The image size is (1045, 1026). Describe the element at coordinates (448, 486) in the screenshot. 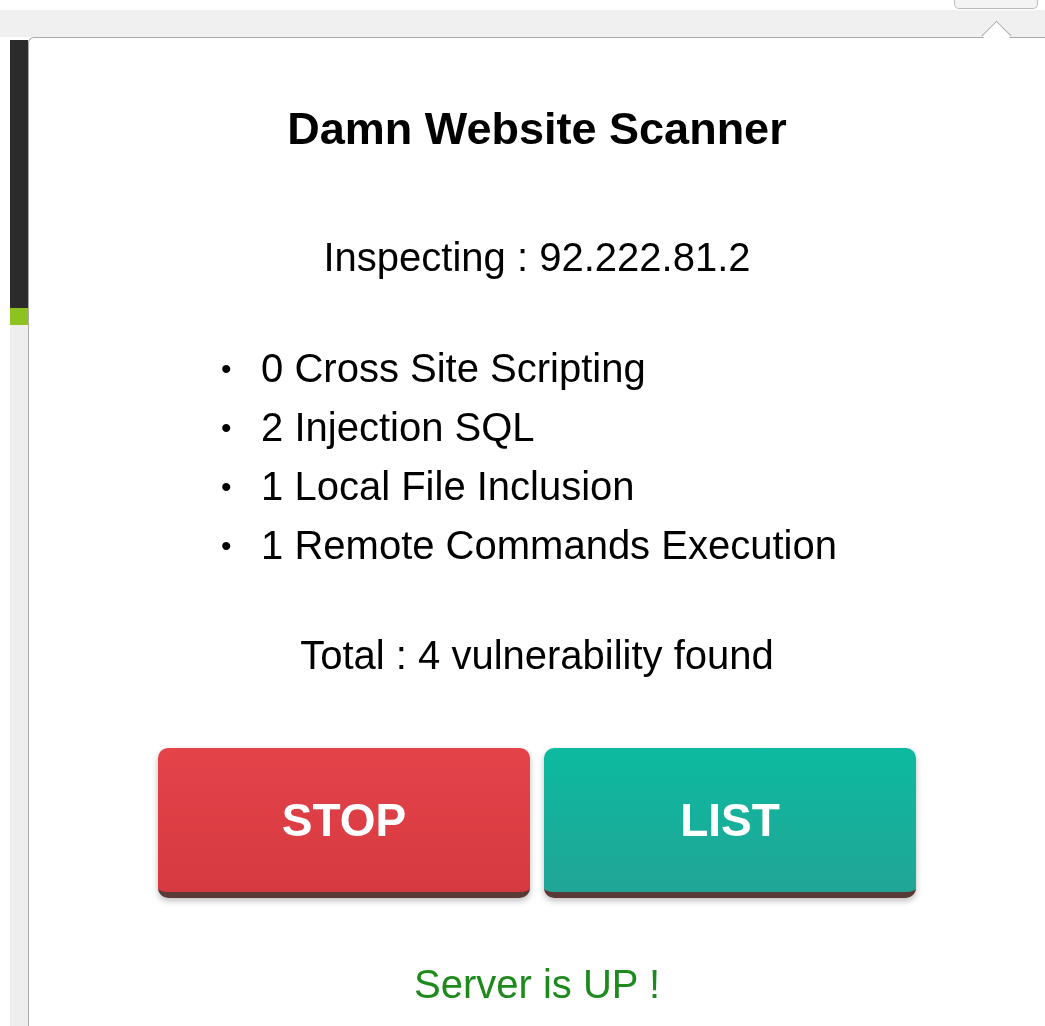

I see `finding-item: 1 Local File Inclusion` at that location.